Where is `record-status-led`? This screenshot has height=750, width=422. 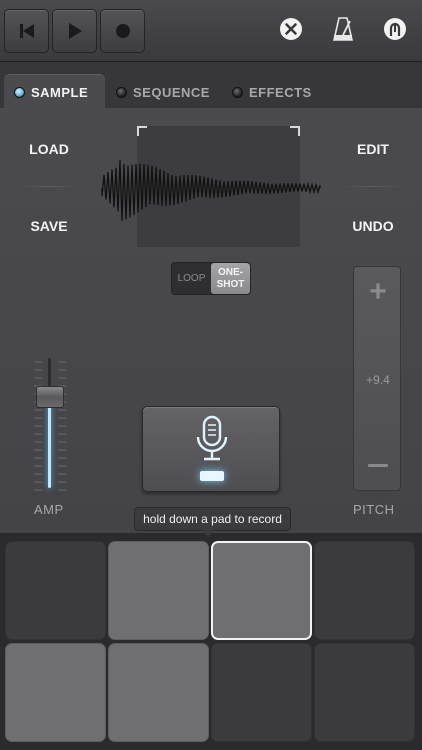
record-status-led is located at coordinates (212, 476).